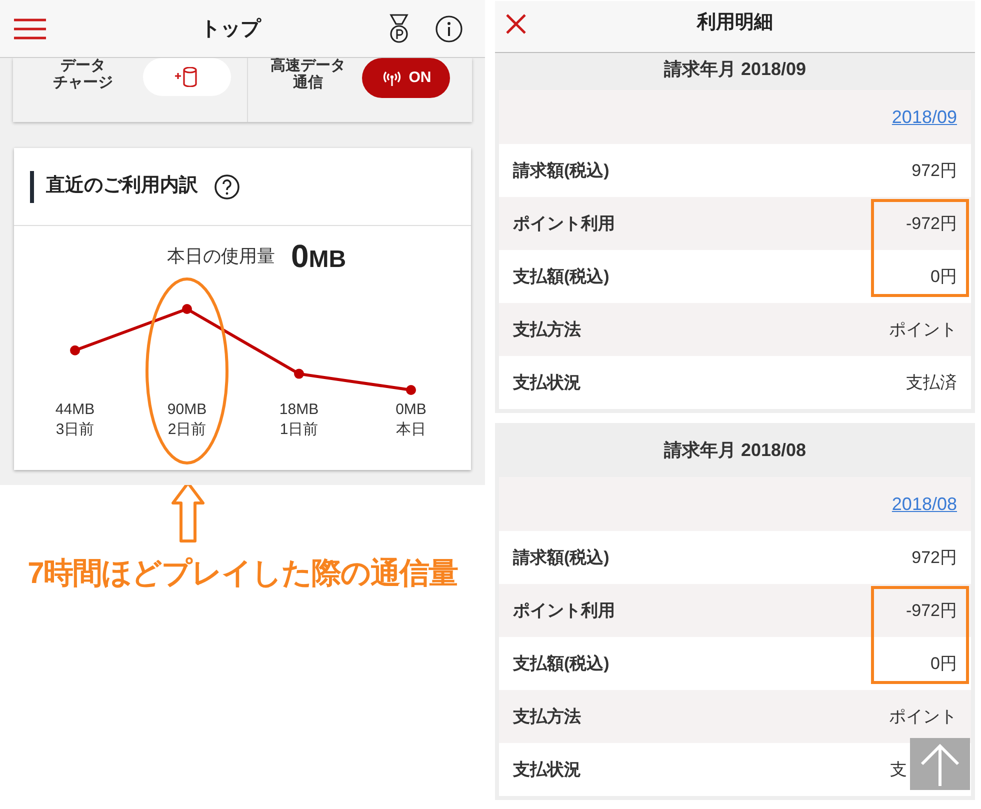 Image resolution: width=981 pixels, height=809 pixels. I want to click on up-arrow-icon, so click(940, 764).